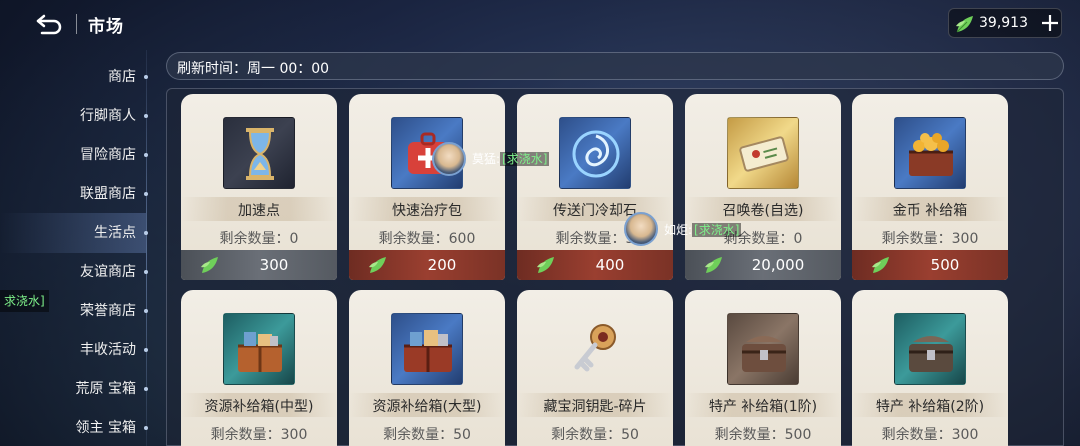  Describe the element at coordinates (76, 233) in the screenshot. I see `sidebar-item: 生活点` at that location.